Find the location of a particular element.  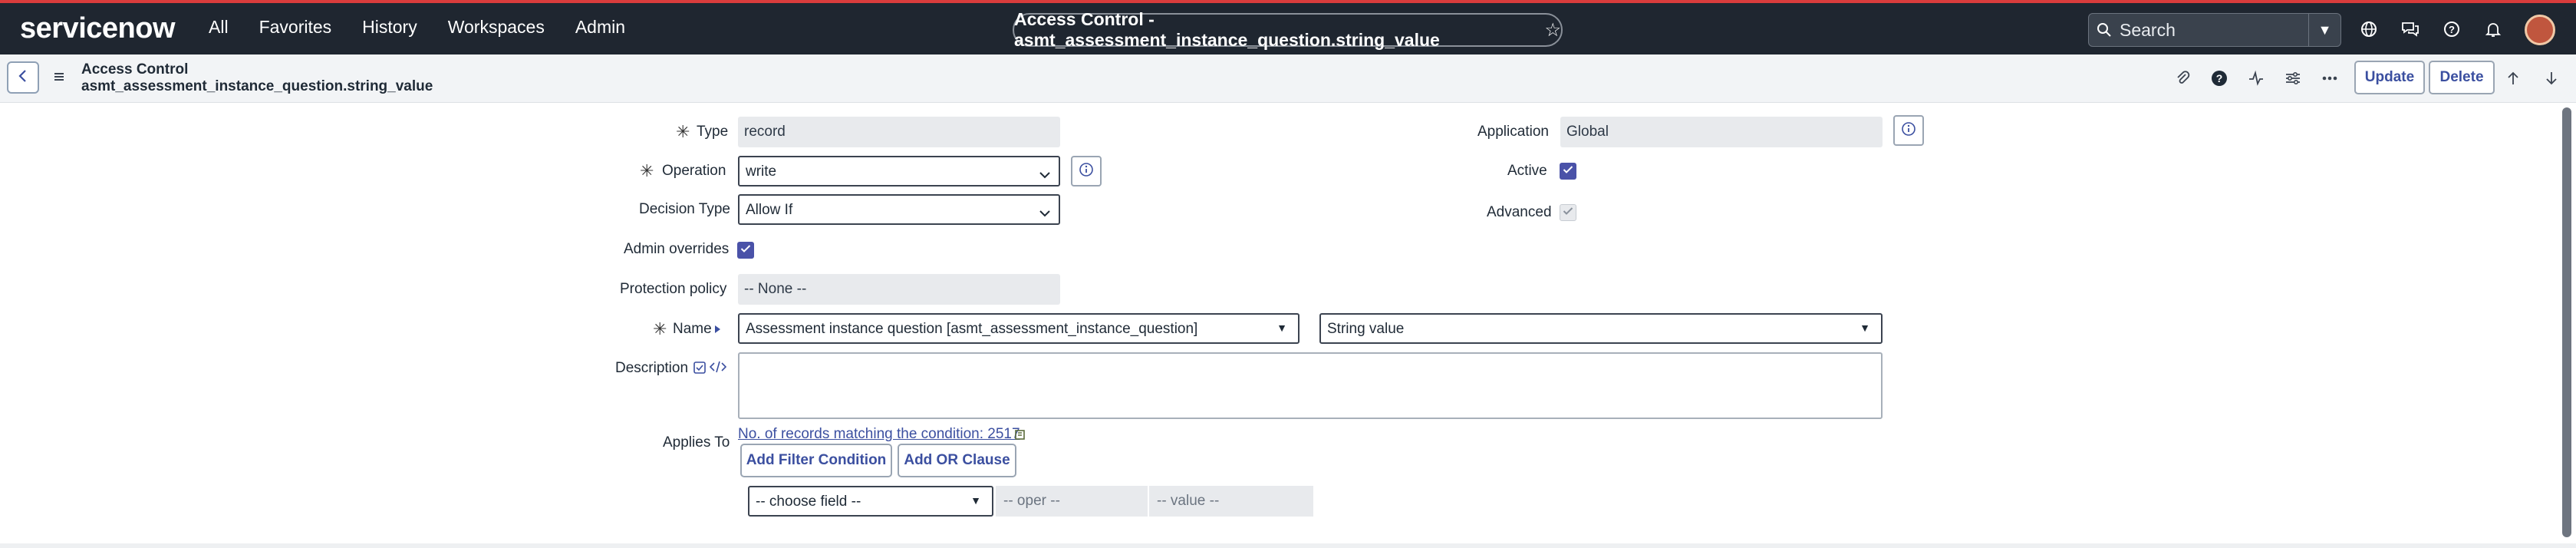

operation-info-button is located at coordinates (1086, 171).